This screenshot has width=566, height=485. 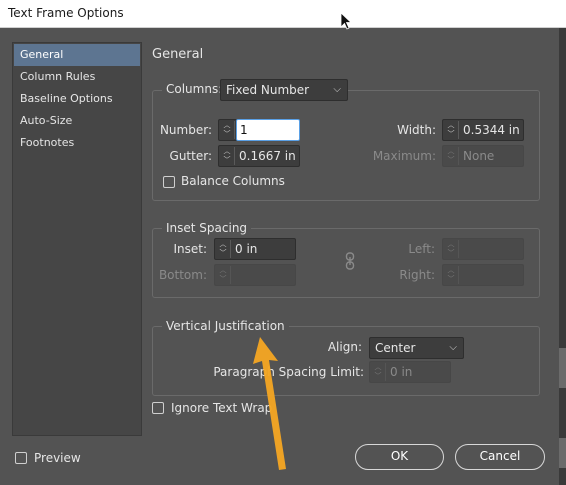 What do you see at coordinates (190, 156) in the screenshot?
I see `gutter-label: Gutter:` at bounding box center [190, 156].